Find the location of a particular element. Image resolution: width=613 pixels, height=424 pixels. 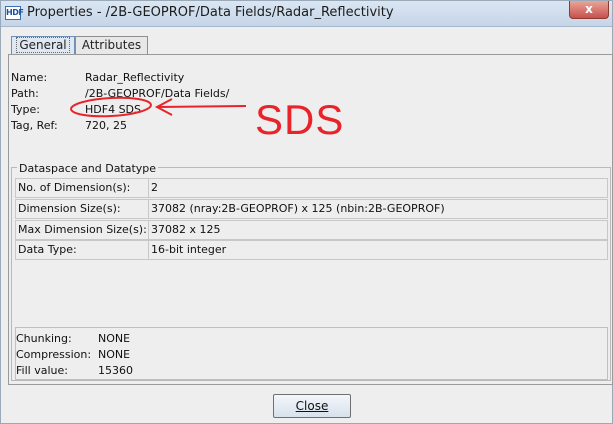

dims-count-row: No. of Dimension(s): 2 is located at coordinates (311, 188).